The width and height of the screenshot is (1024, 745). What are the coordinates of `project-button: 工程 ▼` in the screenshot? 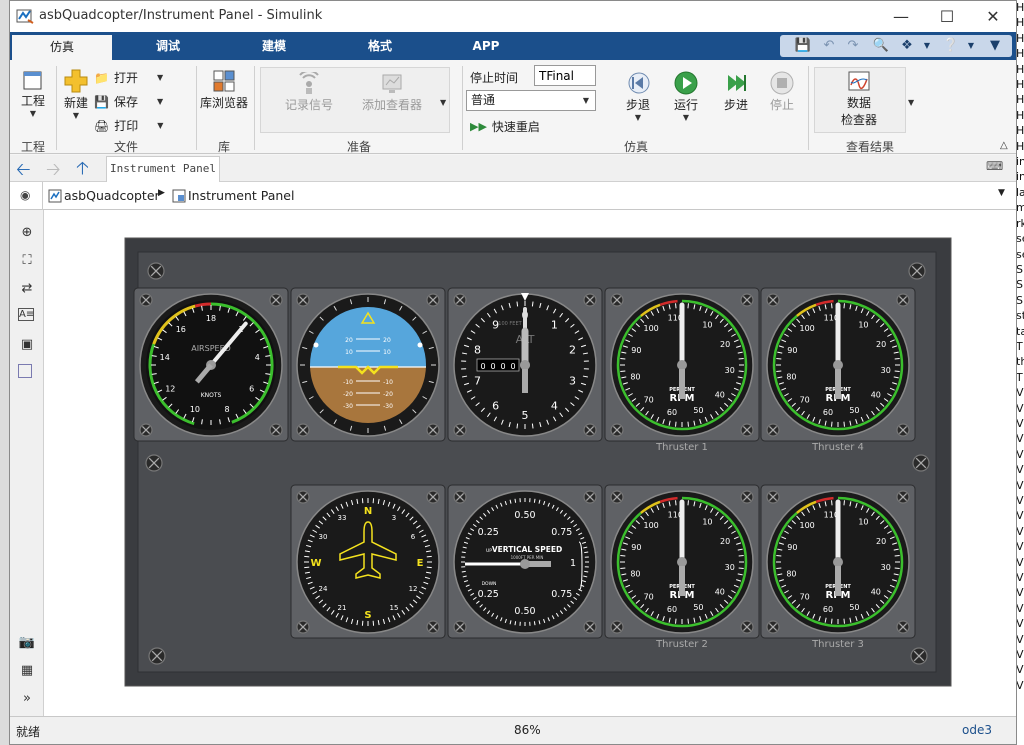 It's located at (33, 93).